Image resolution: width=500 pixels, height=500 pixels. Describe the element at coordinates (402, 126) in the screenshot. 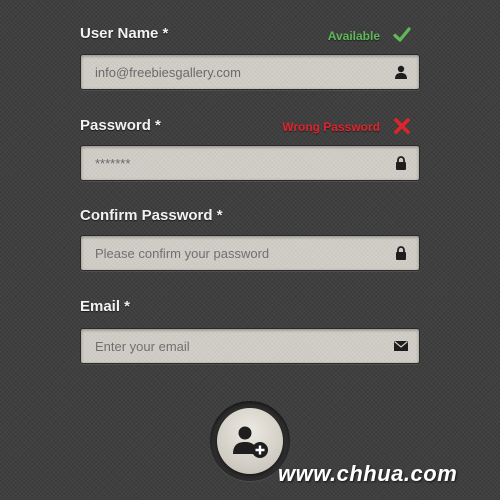

I see `cross-icon` at that location.